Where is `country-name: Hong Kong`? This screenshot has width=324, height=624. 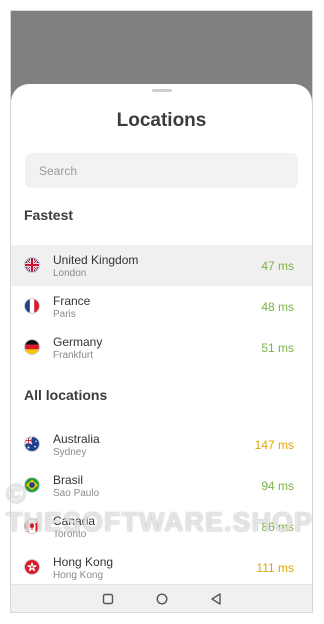
country-name: Hong Kong is located at coordinates (83, 562).